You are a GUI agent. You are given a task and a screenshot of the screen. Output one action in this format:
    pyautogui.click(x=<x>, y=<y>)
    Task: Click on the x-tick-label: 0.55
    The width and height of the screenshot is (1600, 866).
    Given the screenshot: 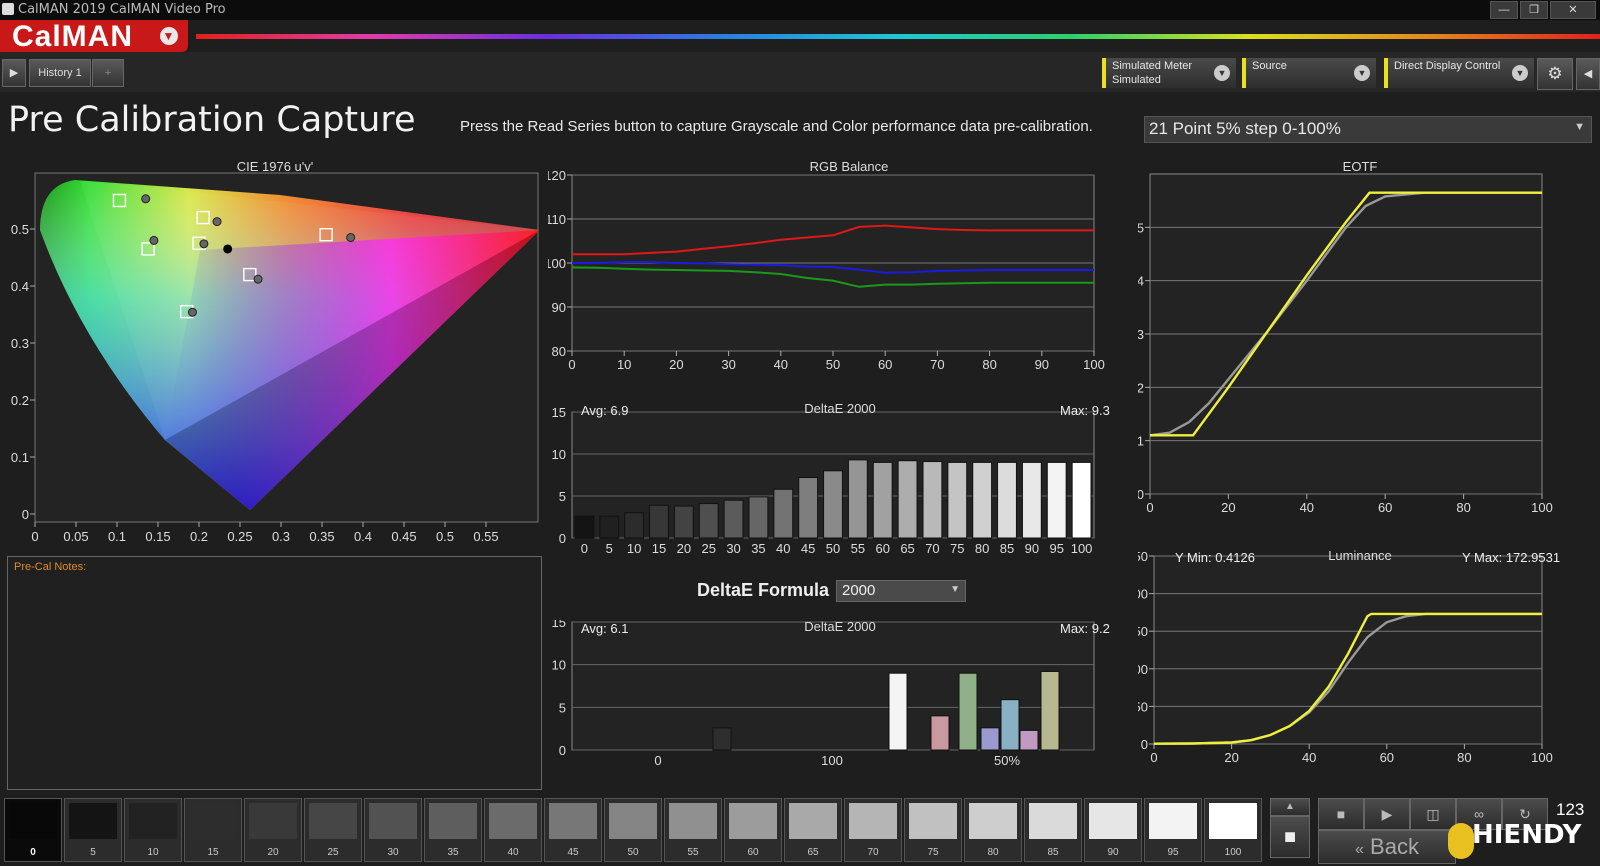 What is the action you would take?
    pyautogui.click(x=485, y=536)
    